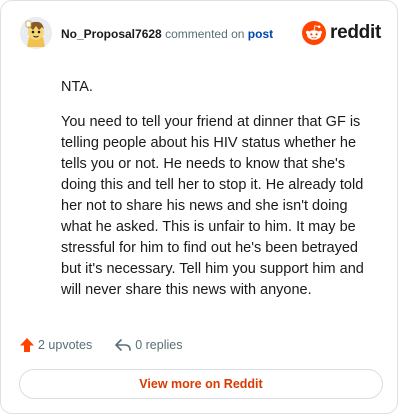  Describe the element at coordinates (260, 34) in the screenshot. I see `post-link: post` at that location.